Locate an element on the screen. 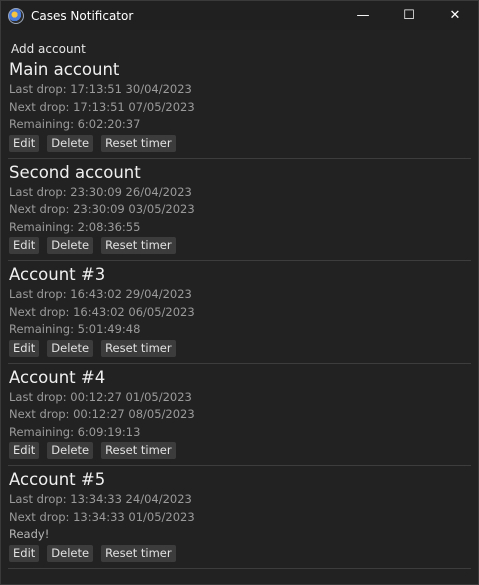 The width and height of the screenshot is (479, 585). last-drop-text: Last drop: 00:12:27 01/05/2023 is located at coordinates (100, 396).